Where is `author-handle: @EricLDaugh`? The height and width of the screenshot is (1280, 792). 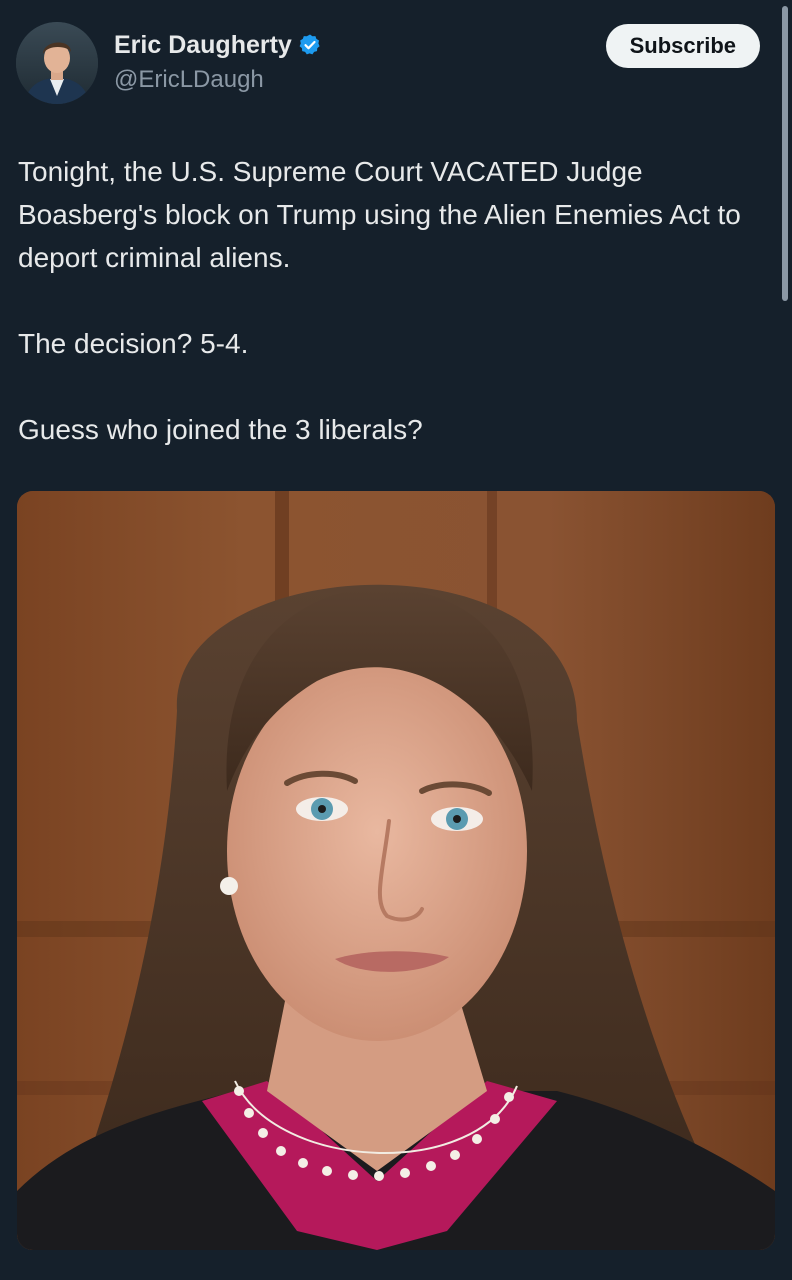 author-handle: @EricLDaugh is located at coordinates (218, 80).